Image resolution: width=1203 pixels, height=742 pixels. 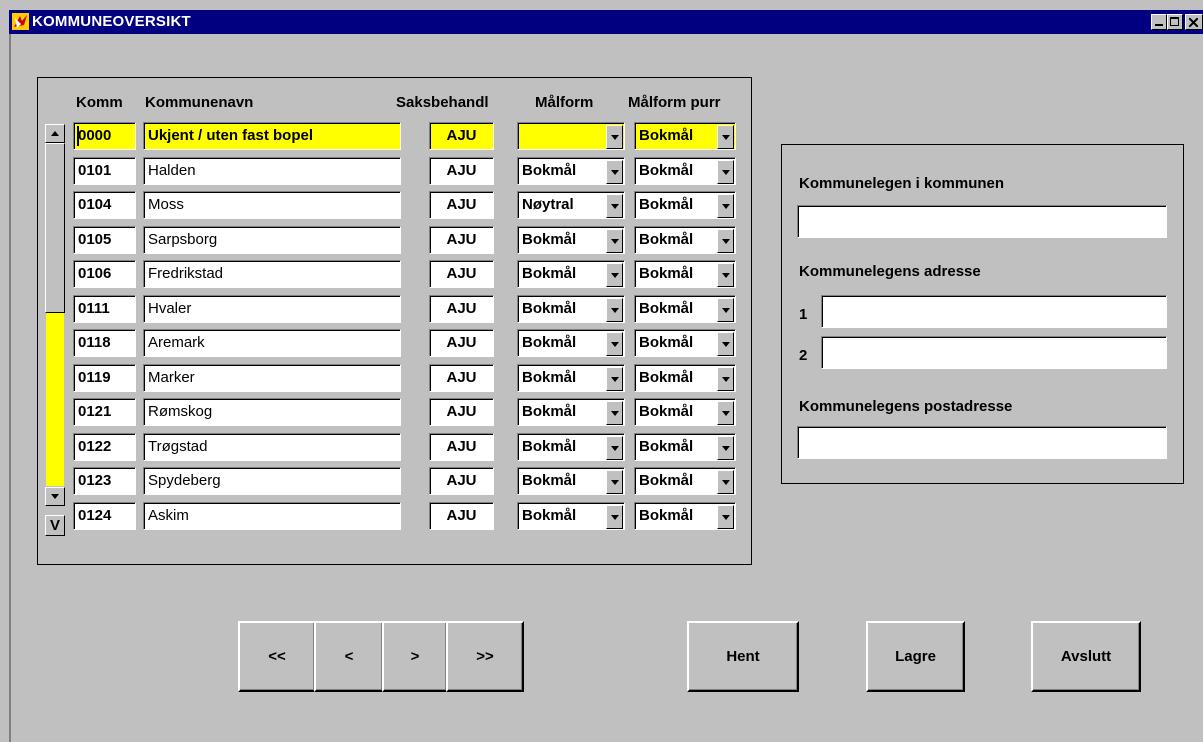 I want to click on kommunenavn-cell: Fredrikstad, so click(x=272, y=274).